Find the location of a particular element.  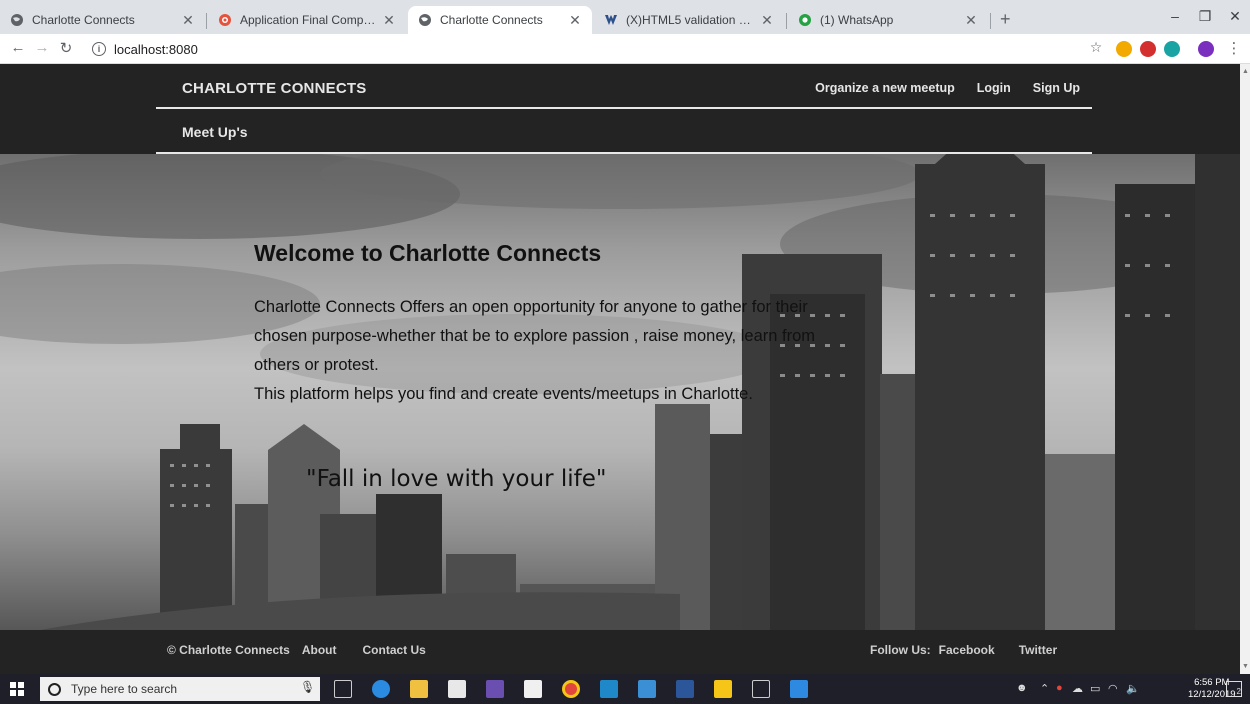

microphone-icon: 🎙 is located at coordinates (307, 687).